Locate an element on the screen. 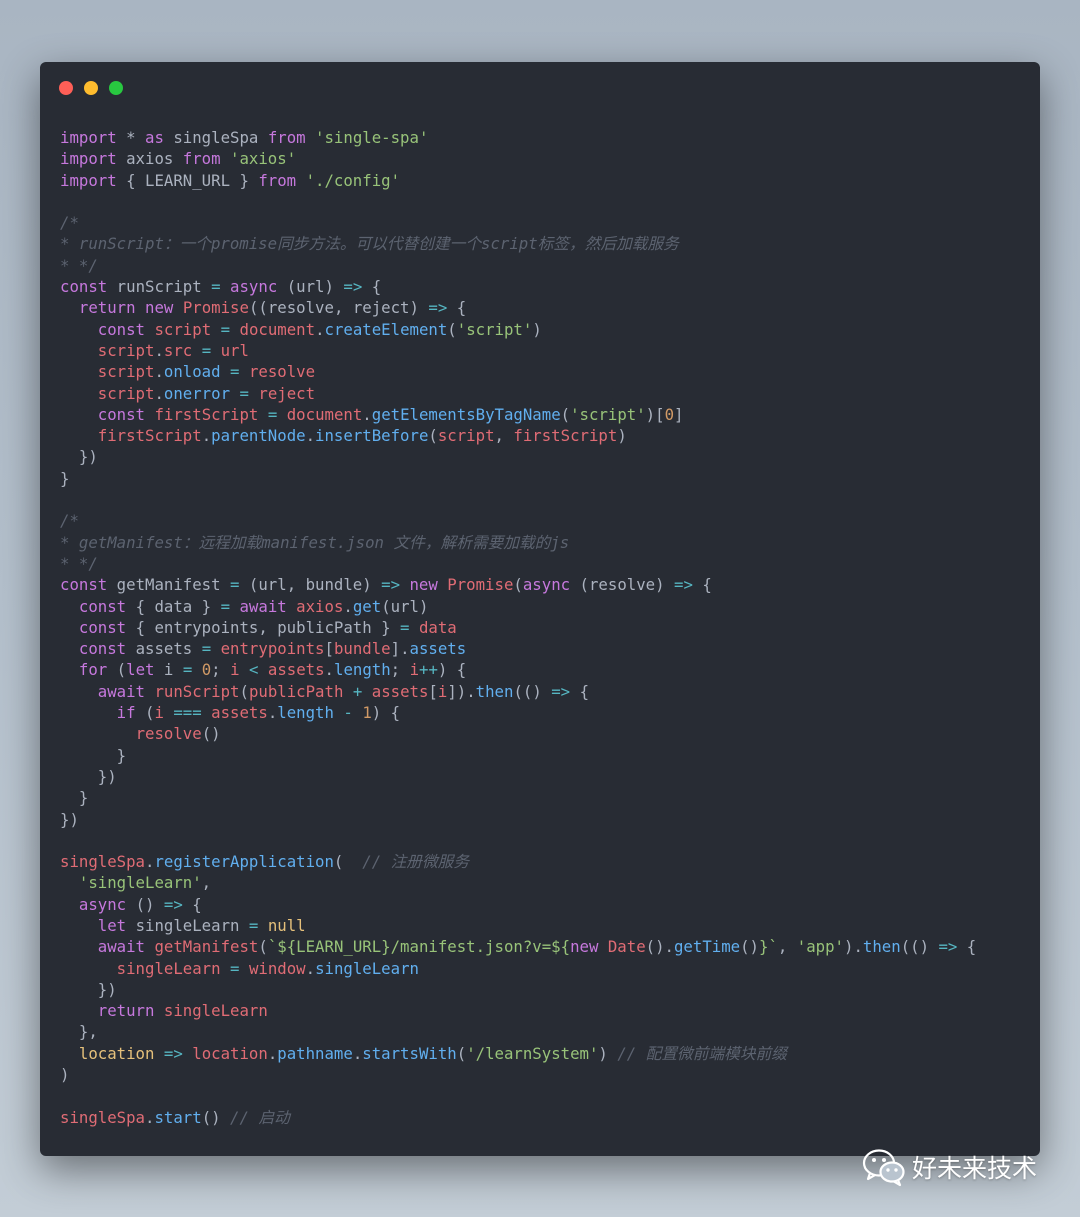 This screenshot has width=1080, height=1217. code-token: singleSpa is located at coordinates (215, 137).